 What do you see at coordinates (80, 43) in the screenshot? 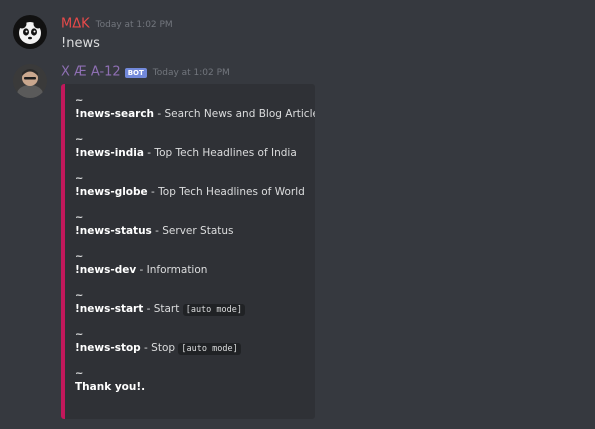
I see `message-content: !news` at bounding box center [80, 43].